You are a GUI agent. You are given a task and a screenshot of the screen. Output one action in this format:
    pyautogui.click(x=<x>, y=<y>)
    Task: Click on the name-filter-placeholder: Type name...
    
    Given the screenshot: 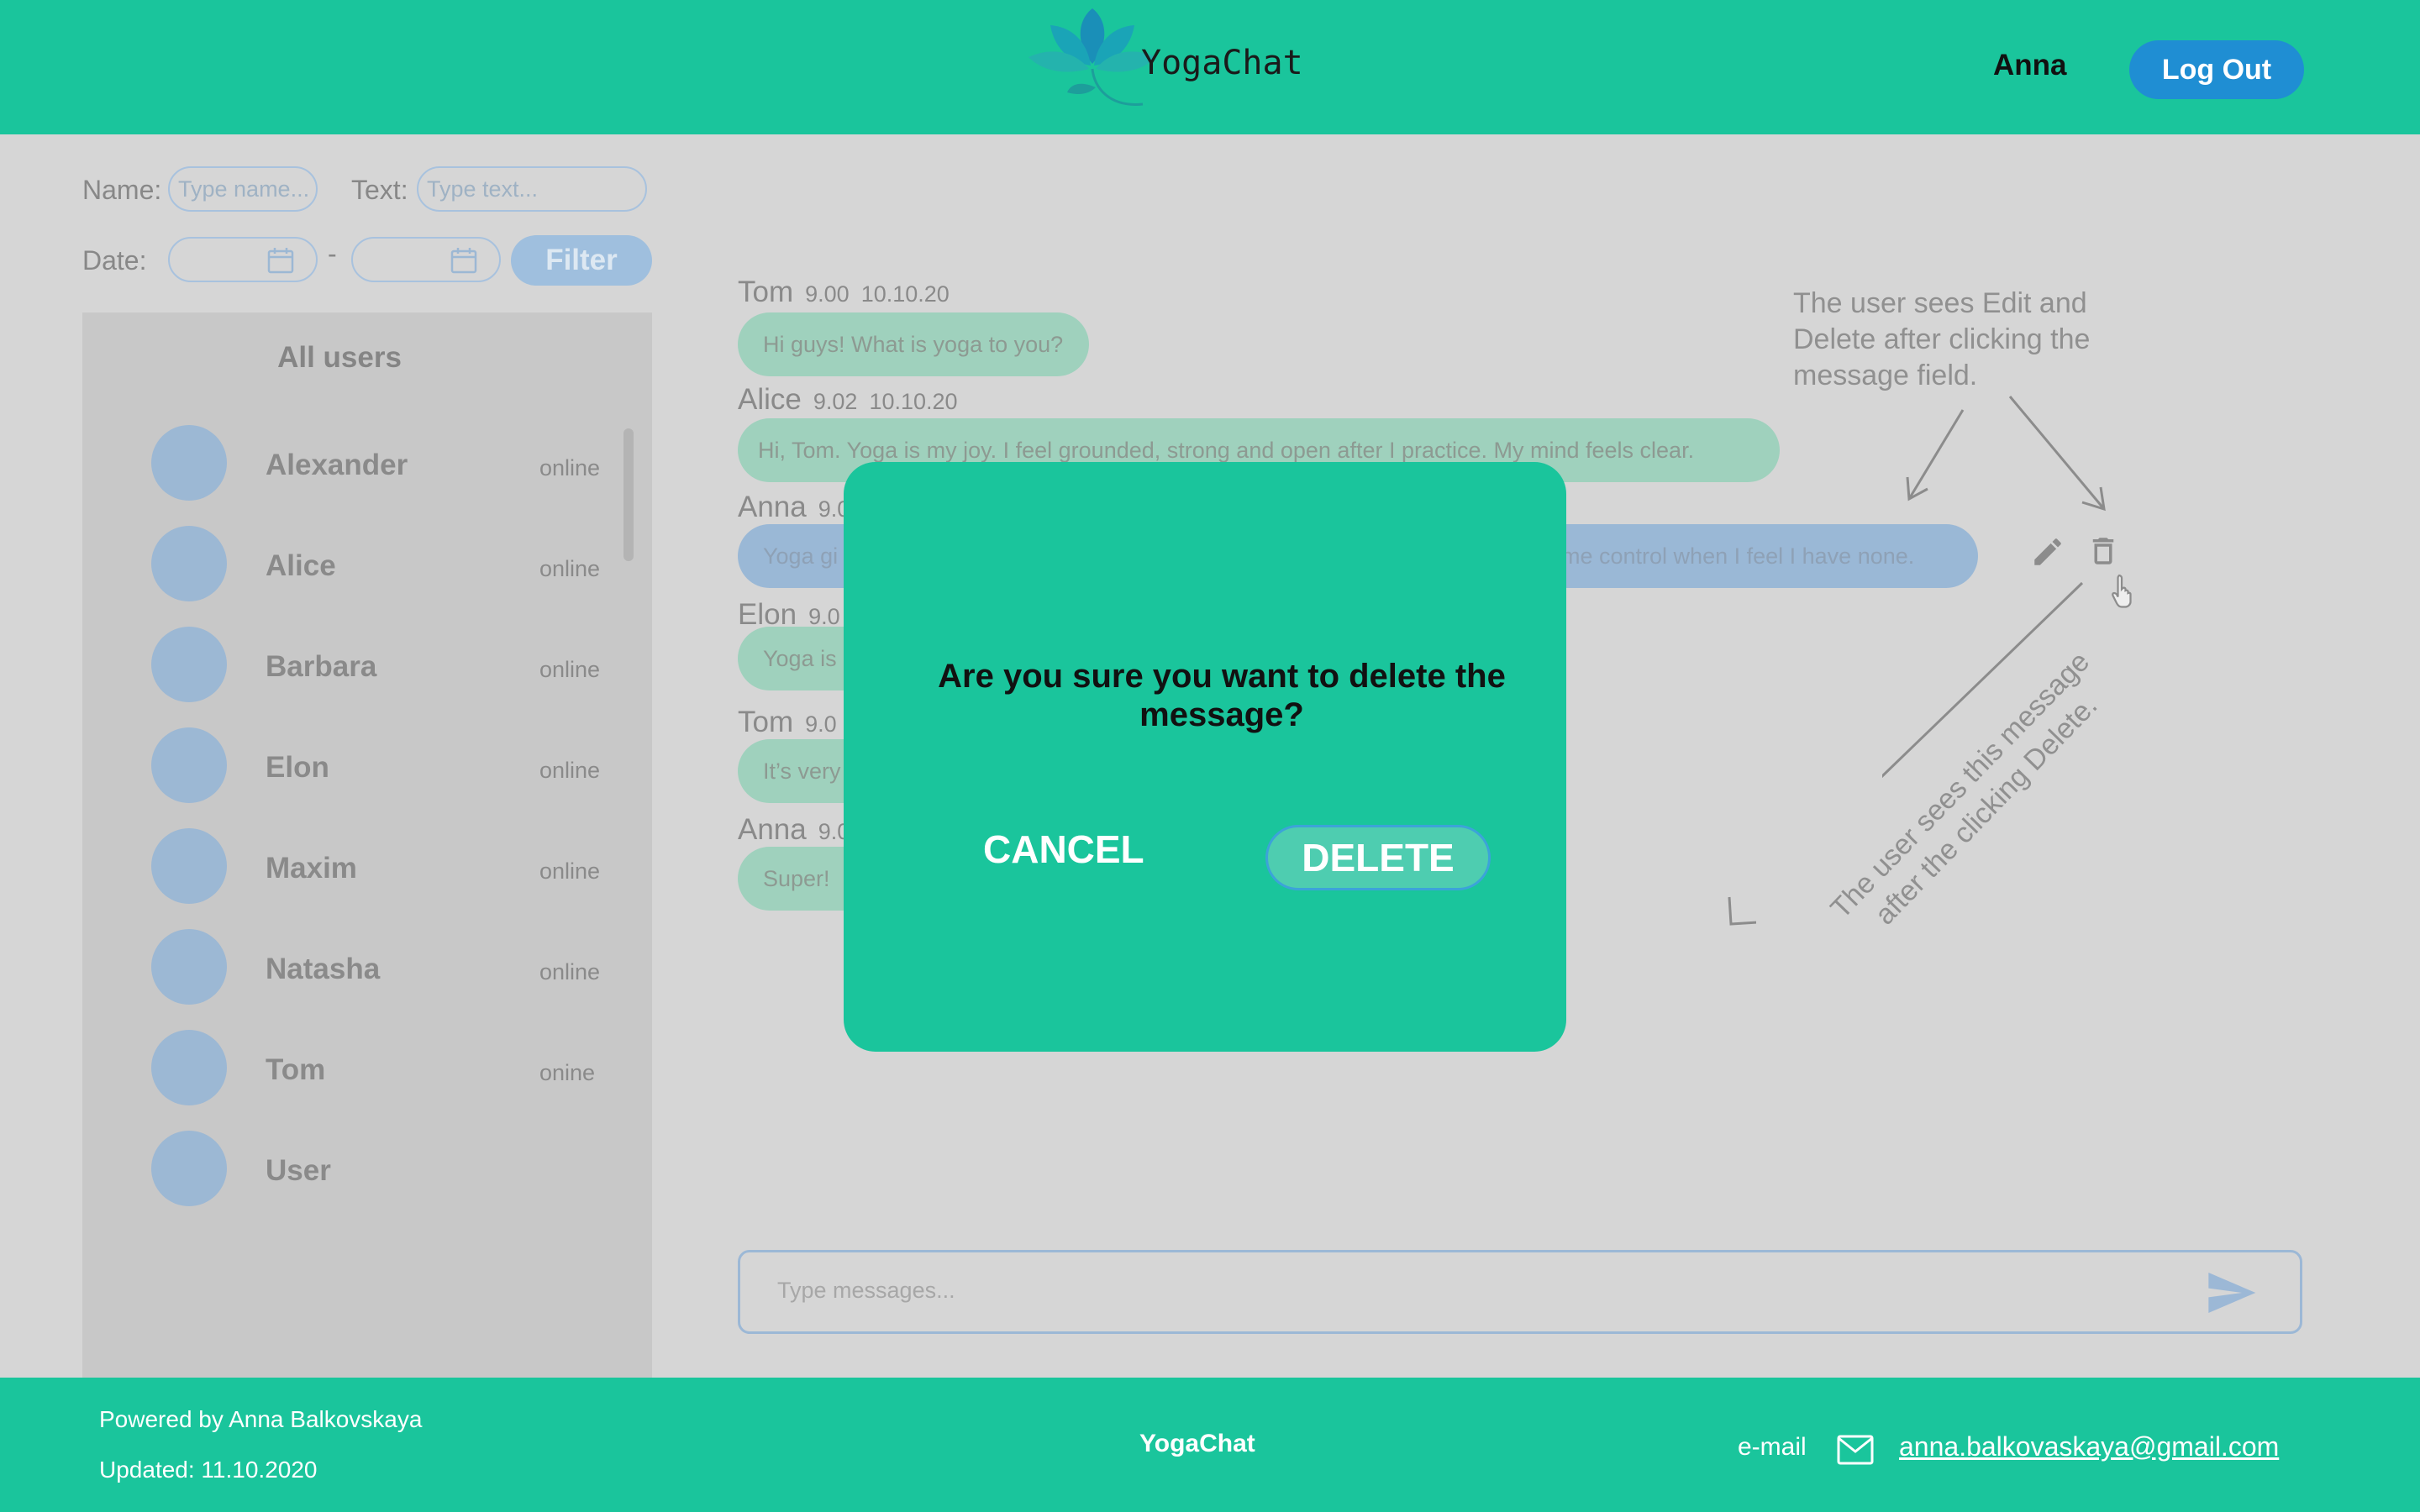 What is the action you would take?
    pyautogui.click(x=244, y=189)
    